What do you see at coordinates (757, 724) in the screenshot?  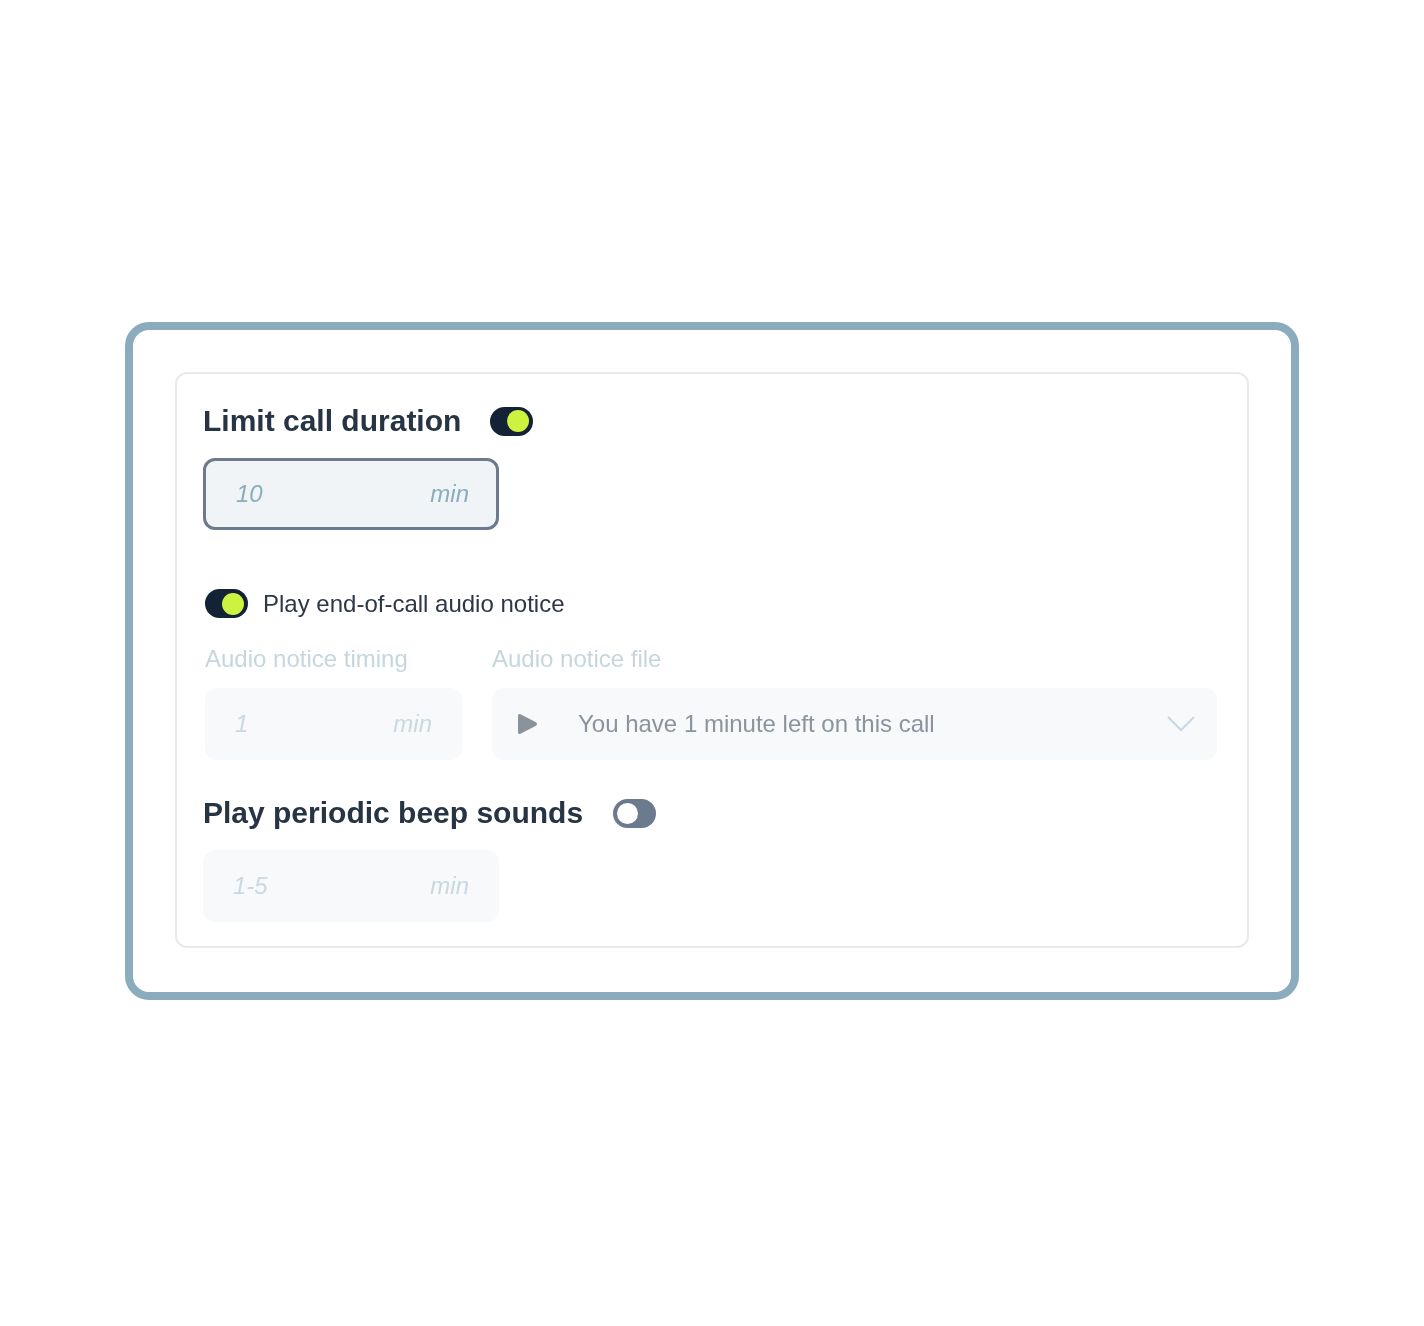 I see `selected-file-text: You have 1 minute left on this call` at bounding box center [757, 724].